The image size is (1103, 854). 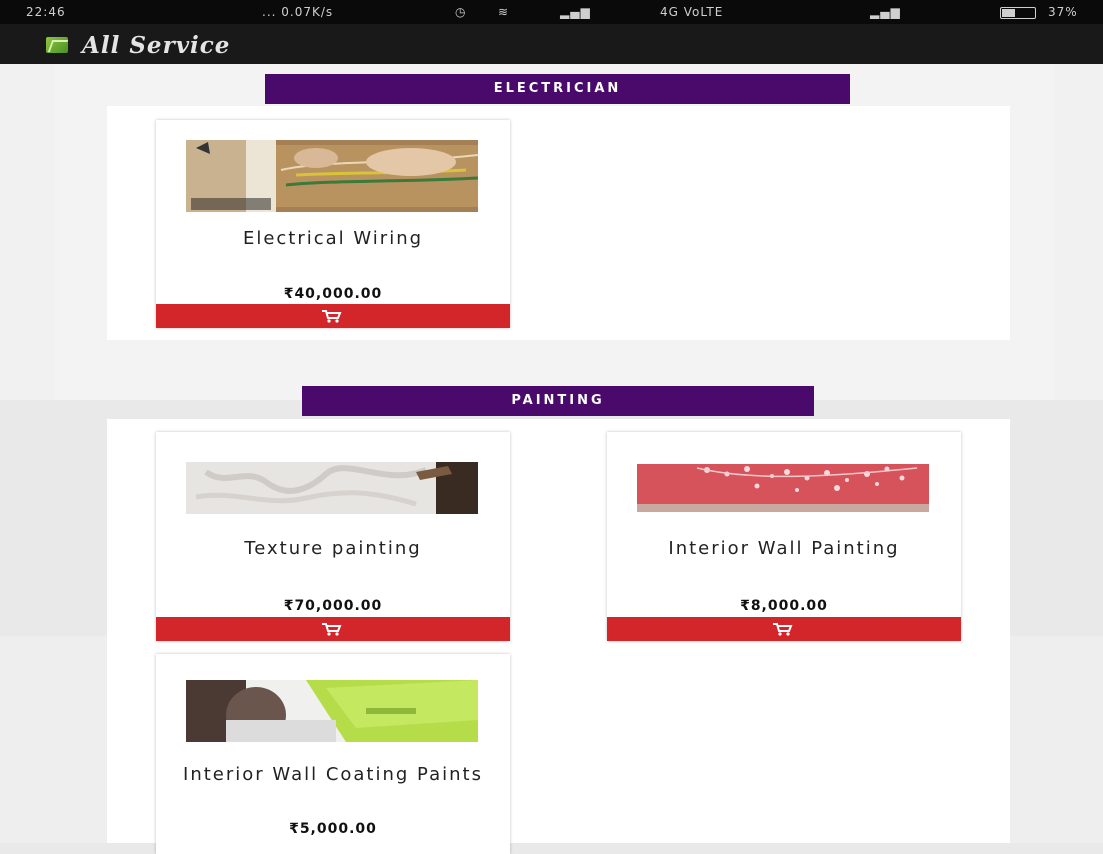 I want to click on app-bar: All Service, so click(x=551, y=44).